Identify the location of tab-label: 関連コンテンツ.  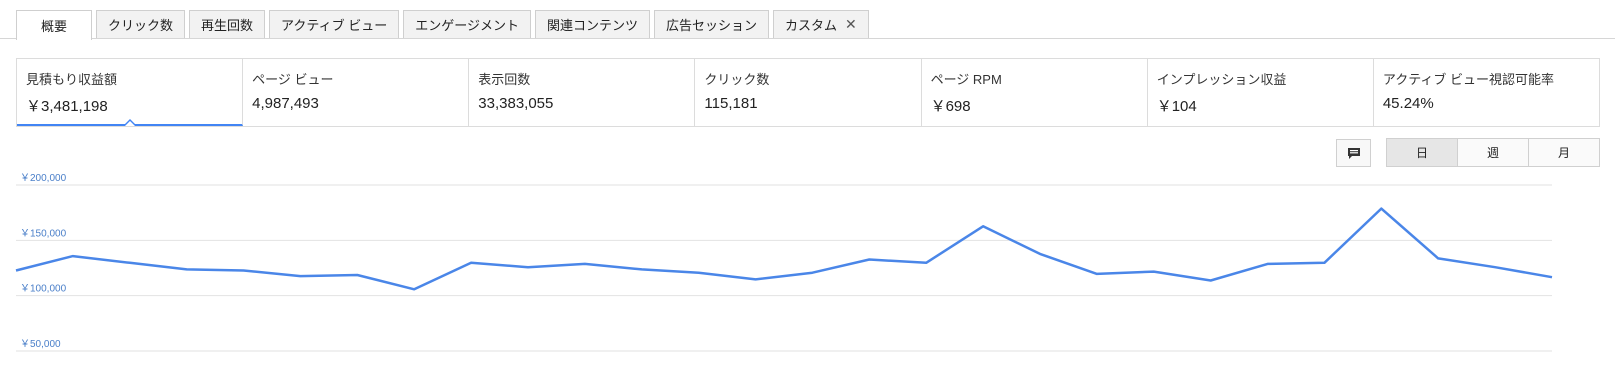
(592, 25).